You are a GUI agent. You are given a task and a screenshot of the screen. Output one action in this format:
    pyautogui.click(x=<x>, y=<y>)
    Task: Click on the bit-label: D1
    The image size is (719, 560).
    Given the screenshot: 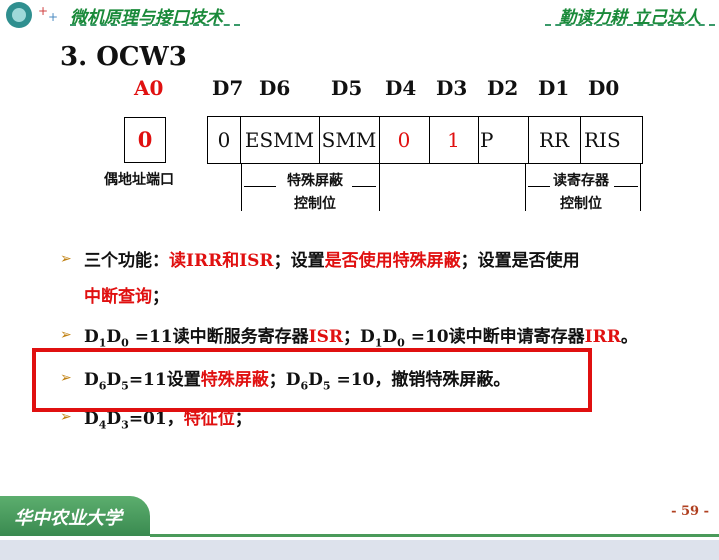 What is the action you would take?
    pyautogui.click(x=554, y=88)
    